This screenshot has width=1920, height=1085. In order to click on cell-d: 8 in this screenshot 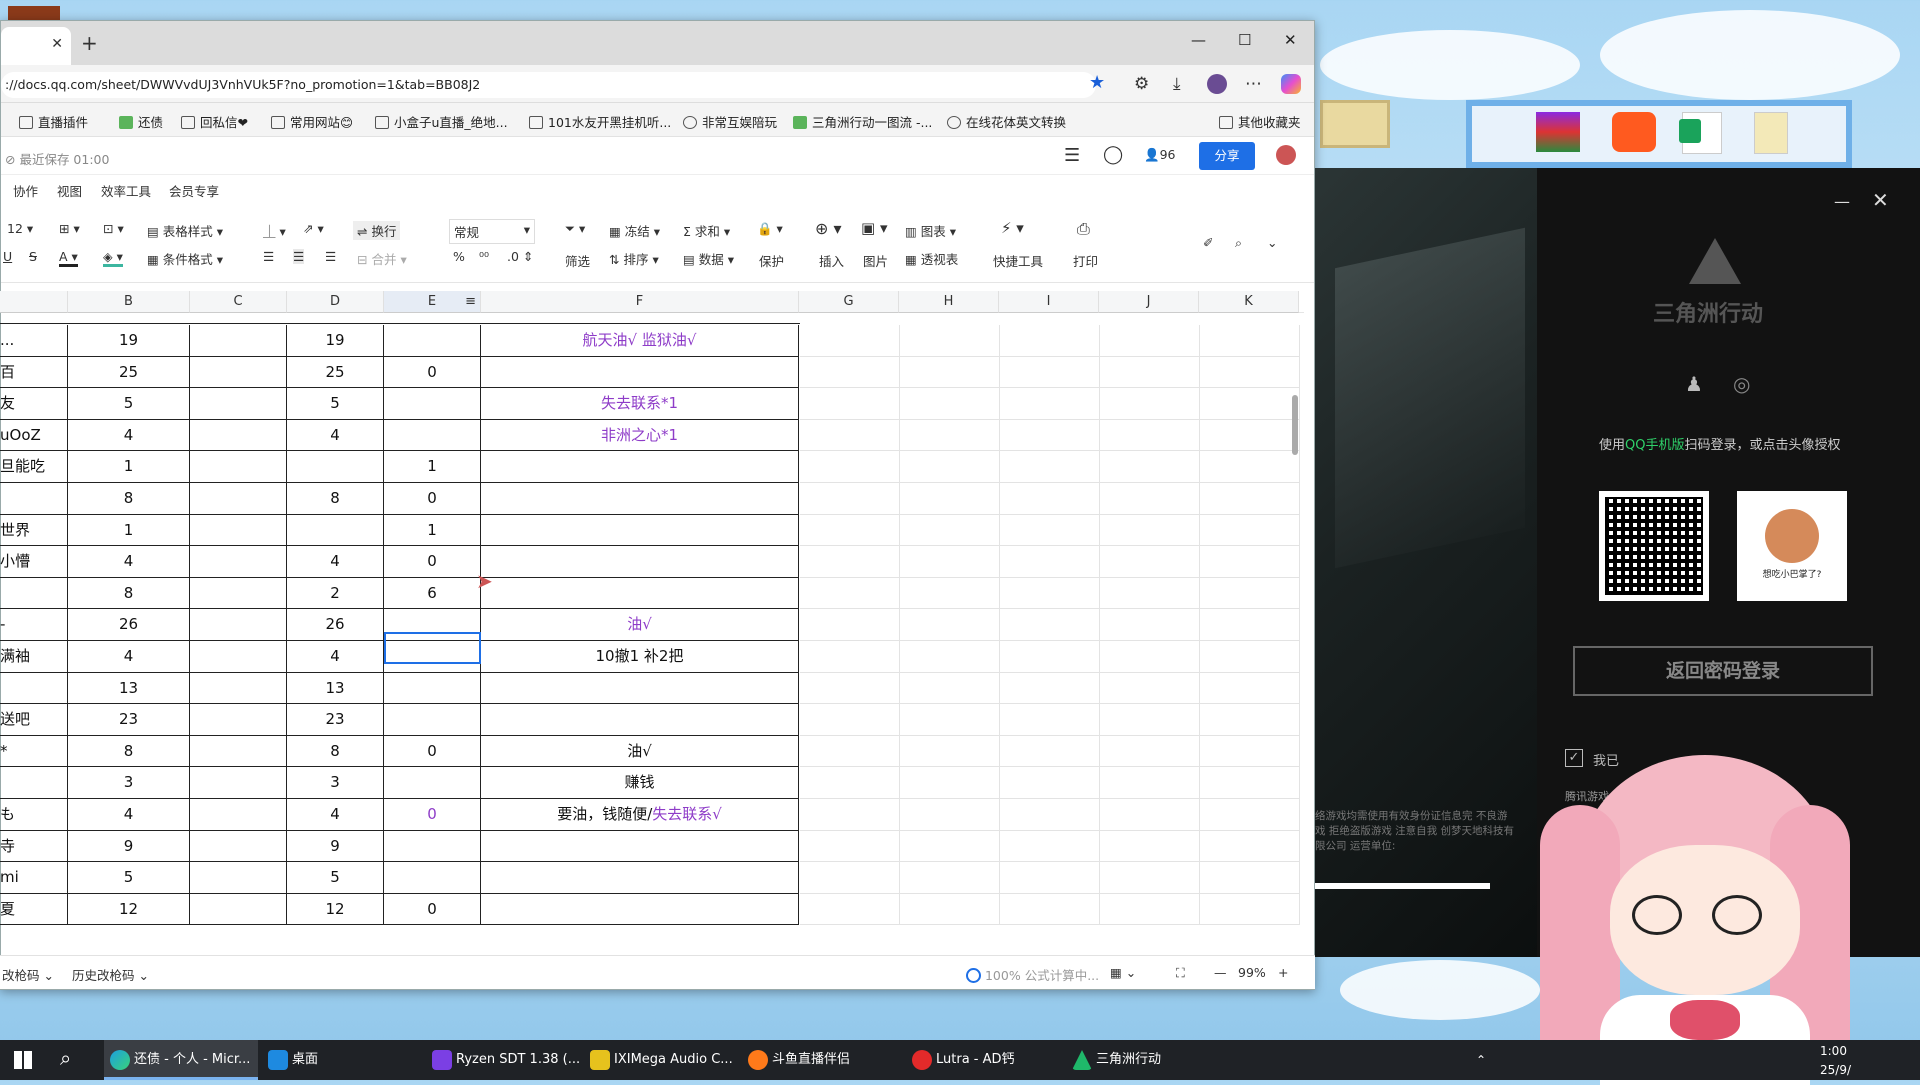, I will do `click(335, 751)`.